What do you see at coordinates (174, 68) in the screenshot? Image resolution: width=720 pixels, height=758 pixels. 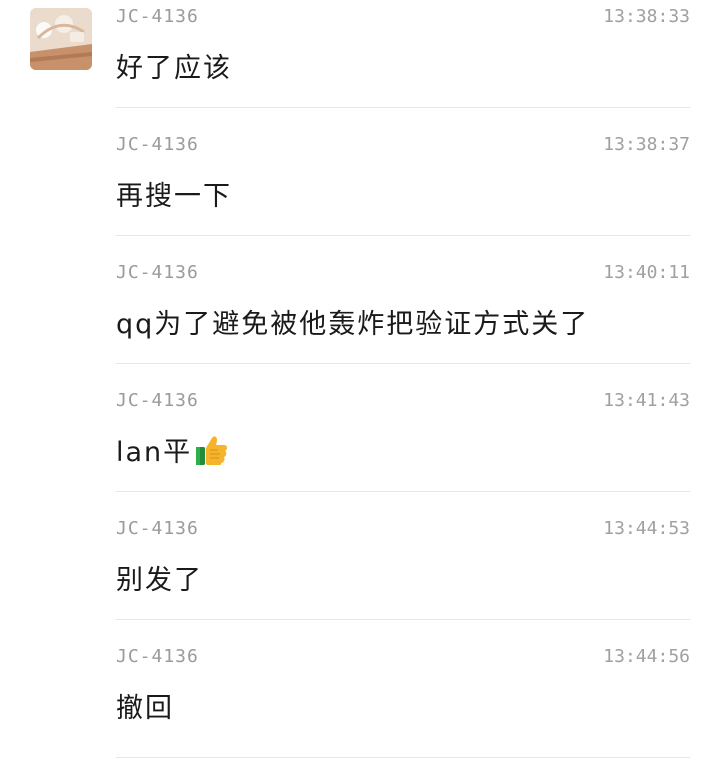 I see `message-text: 好了应该` at bounding box center [174, 68].